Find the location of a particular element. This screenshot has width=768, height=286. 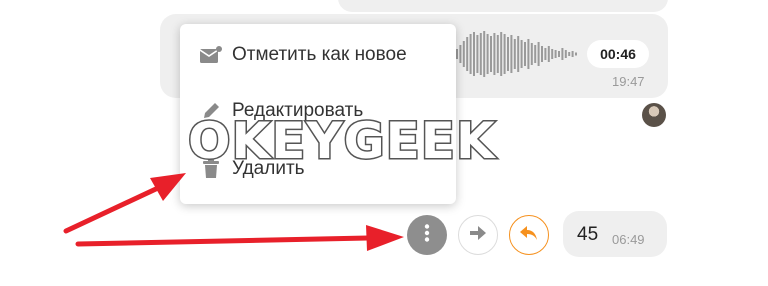

menu-item-mark-as-new: Отметить как новое is located at coordinates (325, 55).